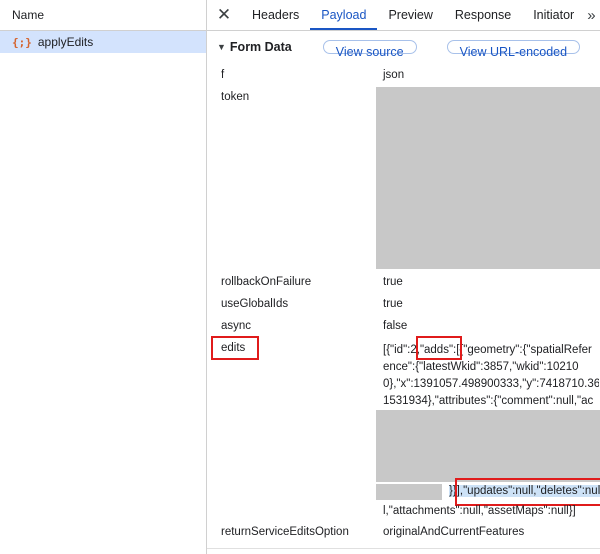  I want to click on tab-initiator: Initiator, so click(553, 15).